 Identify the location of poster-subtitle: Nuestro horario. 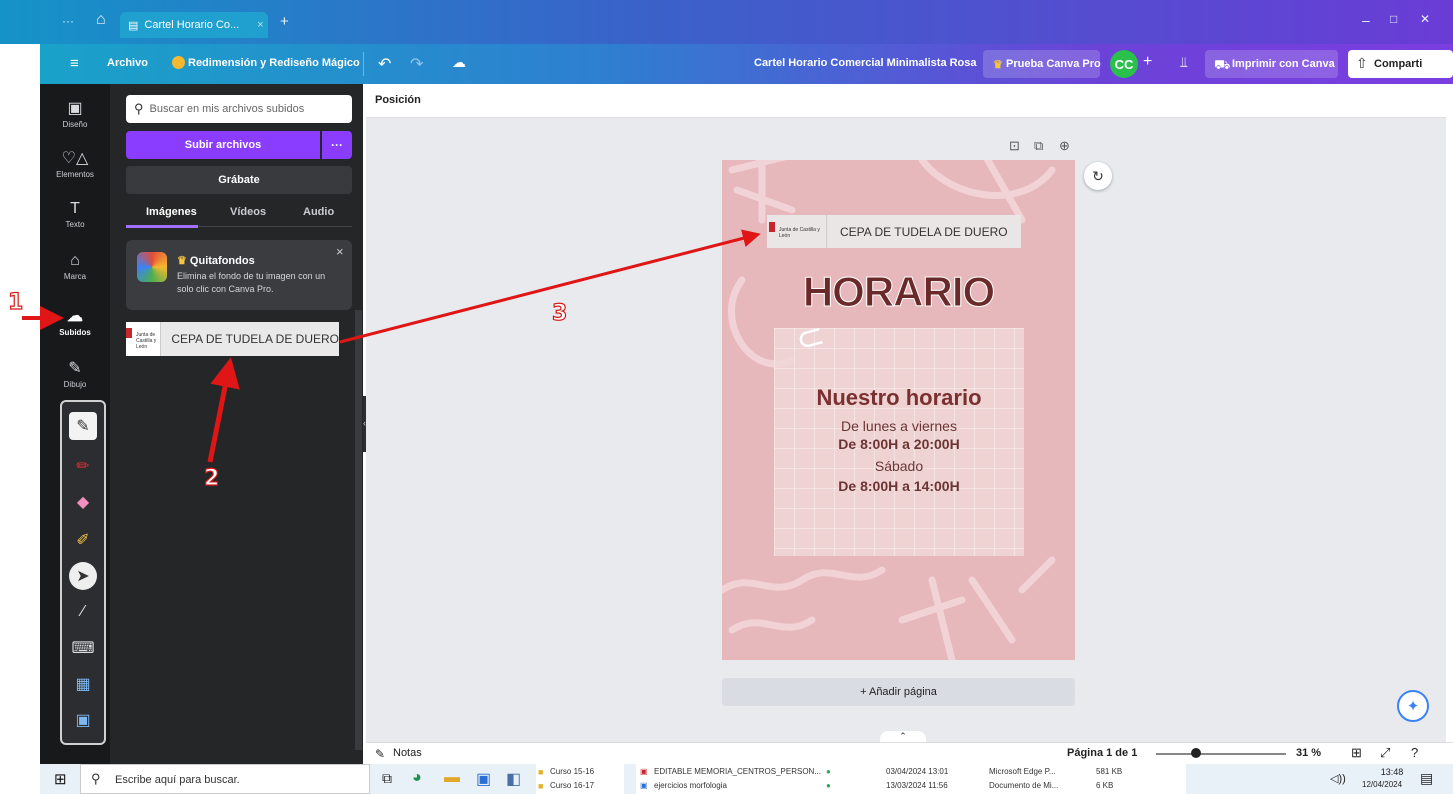
(899, 398).